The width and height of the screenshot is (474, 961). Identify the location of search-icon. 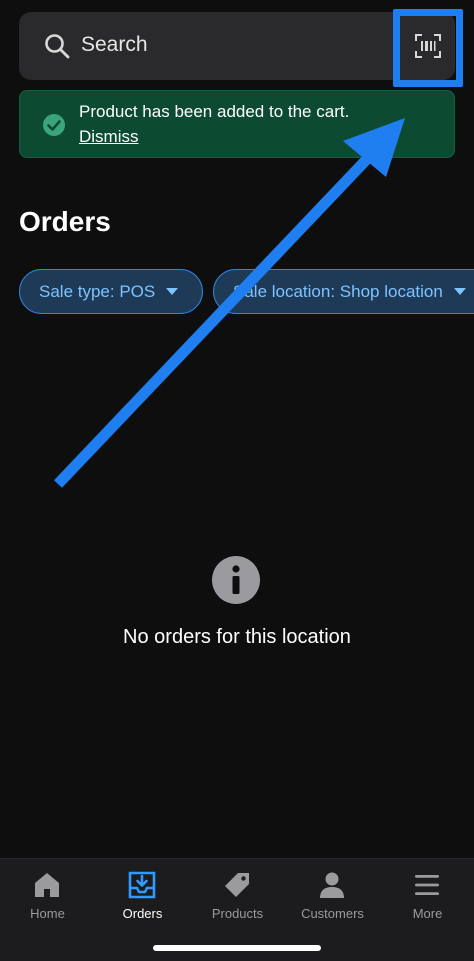
(57, 46).